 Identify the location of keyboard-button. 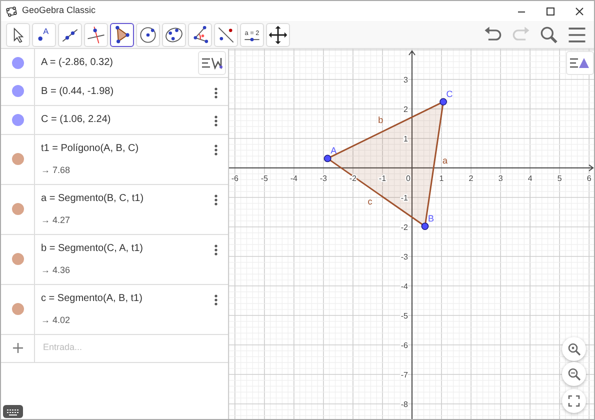
(13, 411).